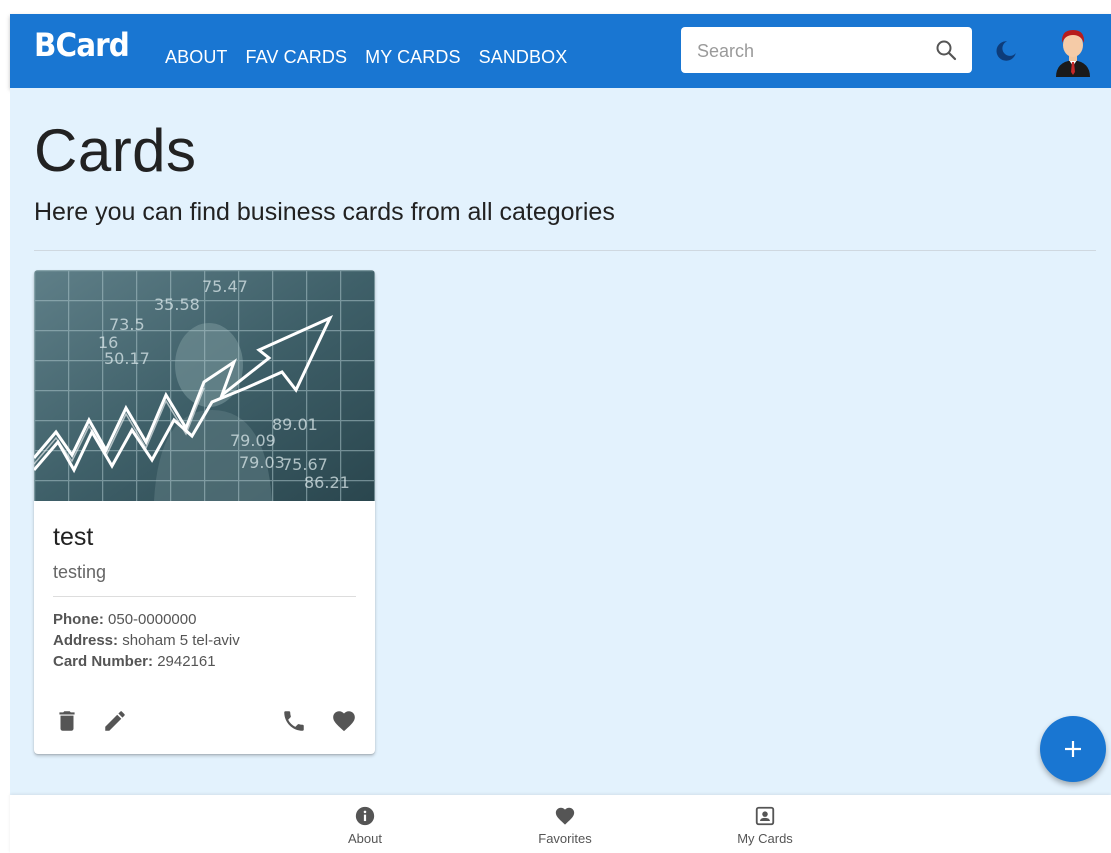 This screenshot has height=853, width=1111. I want to click on image-number: 75.47, so click(225, 286).